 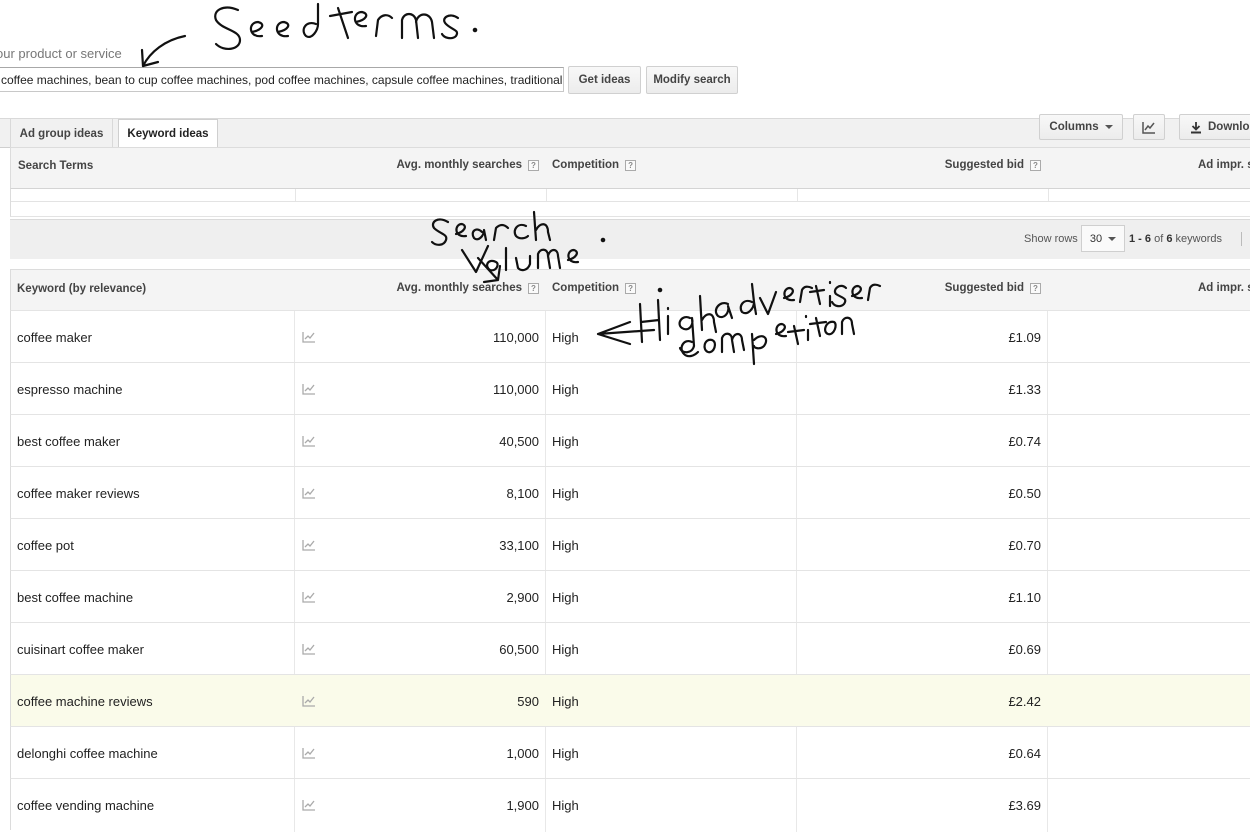 I want to click on table-row: best coffee machine 2,900 High £1.10, so click(x=630, y=596).